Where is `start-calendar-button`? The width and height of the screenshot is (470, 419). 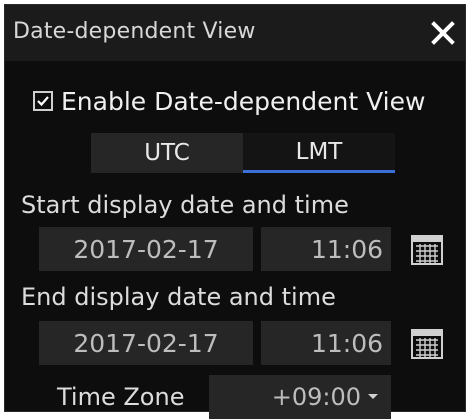 start-calendar-button is located at coordinates (427, 249).